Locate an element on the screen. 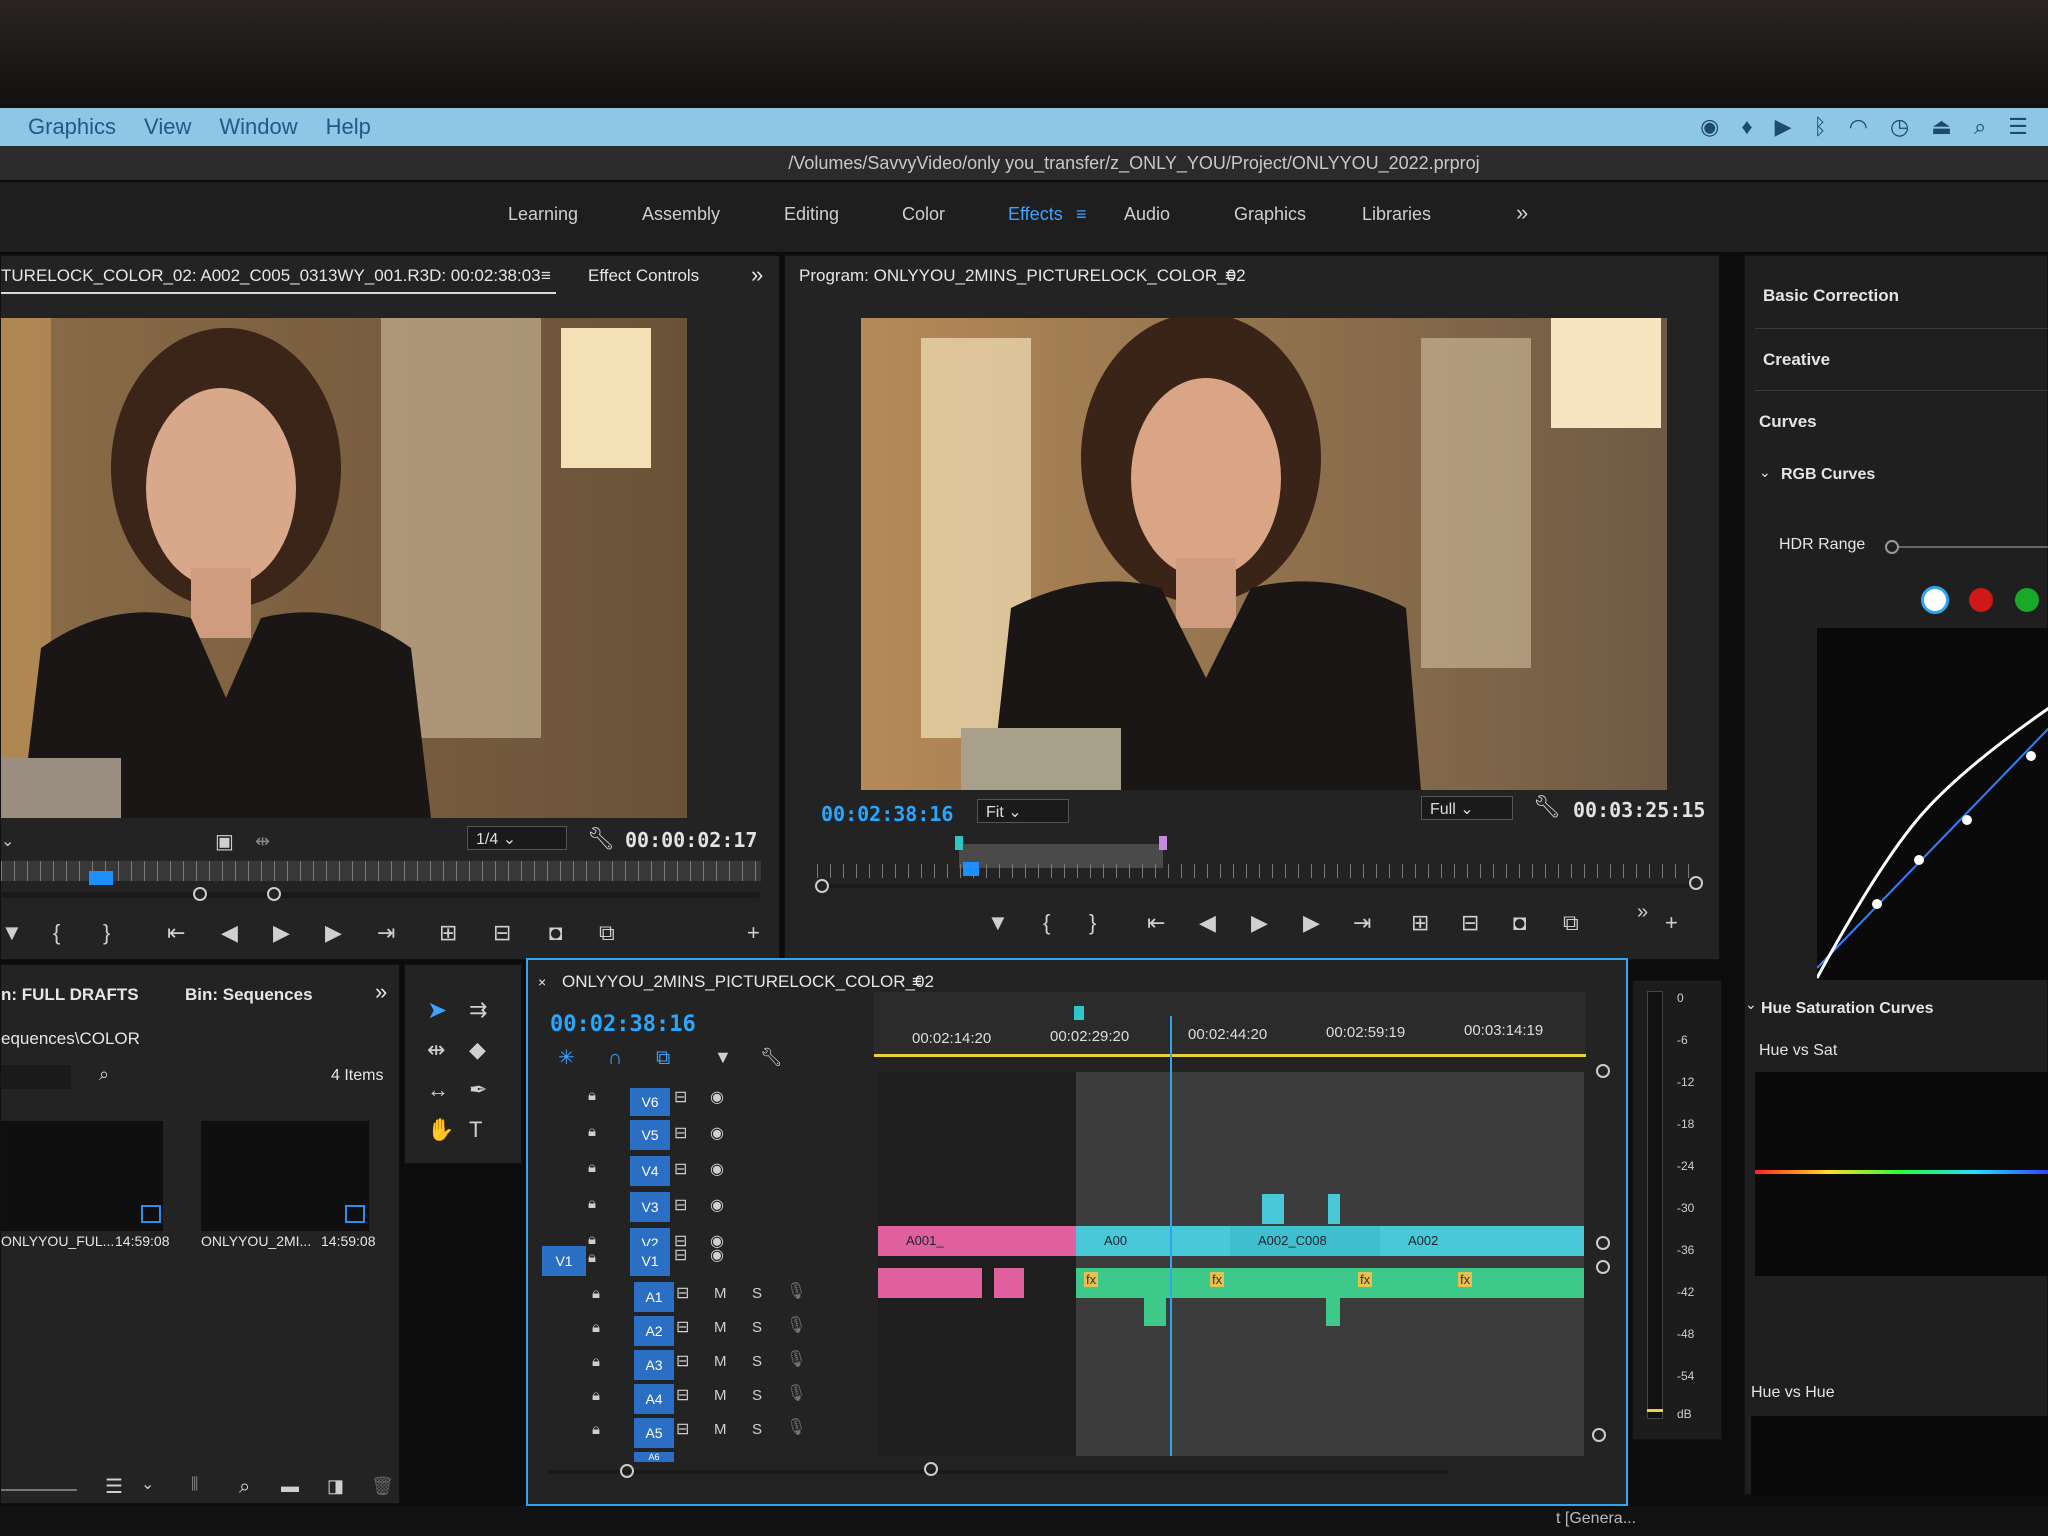 The width and height of the screenshot is (2048, 1536). timeline-timecode: 00:02:38:16 is located at coordinates (623, 1024).